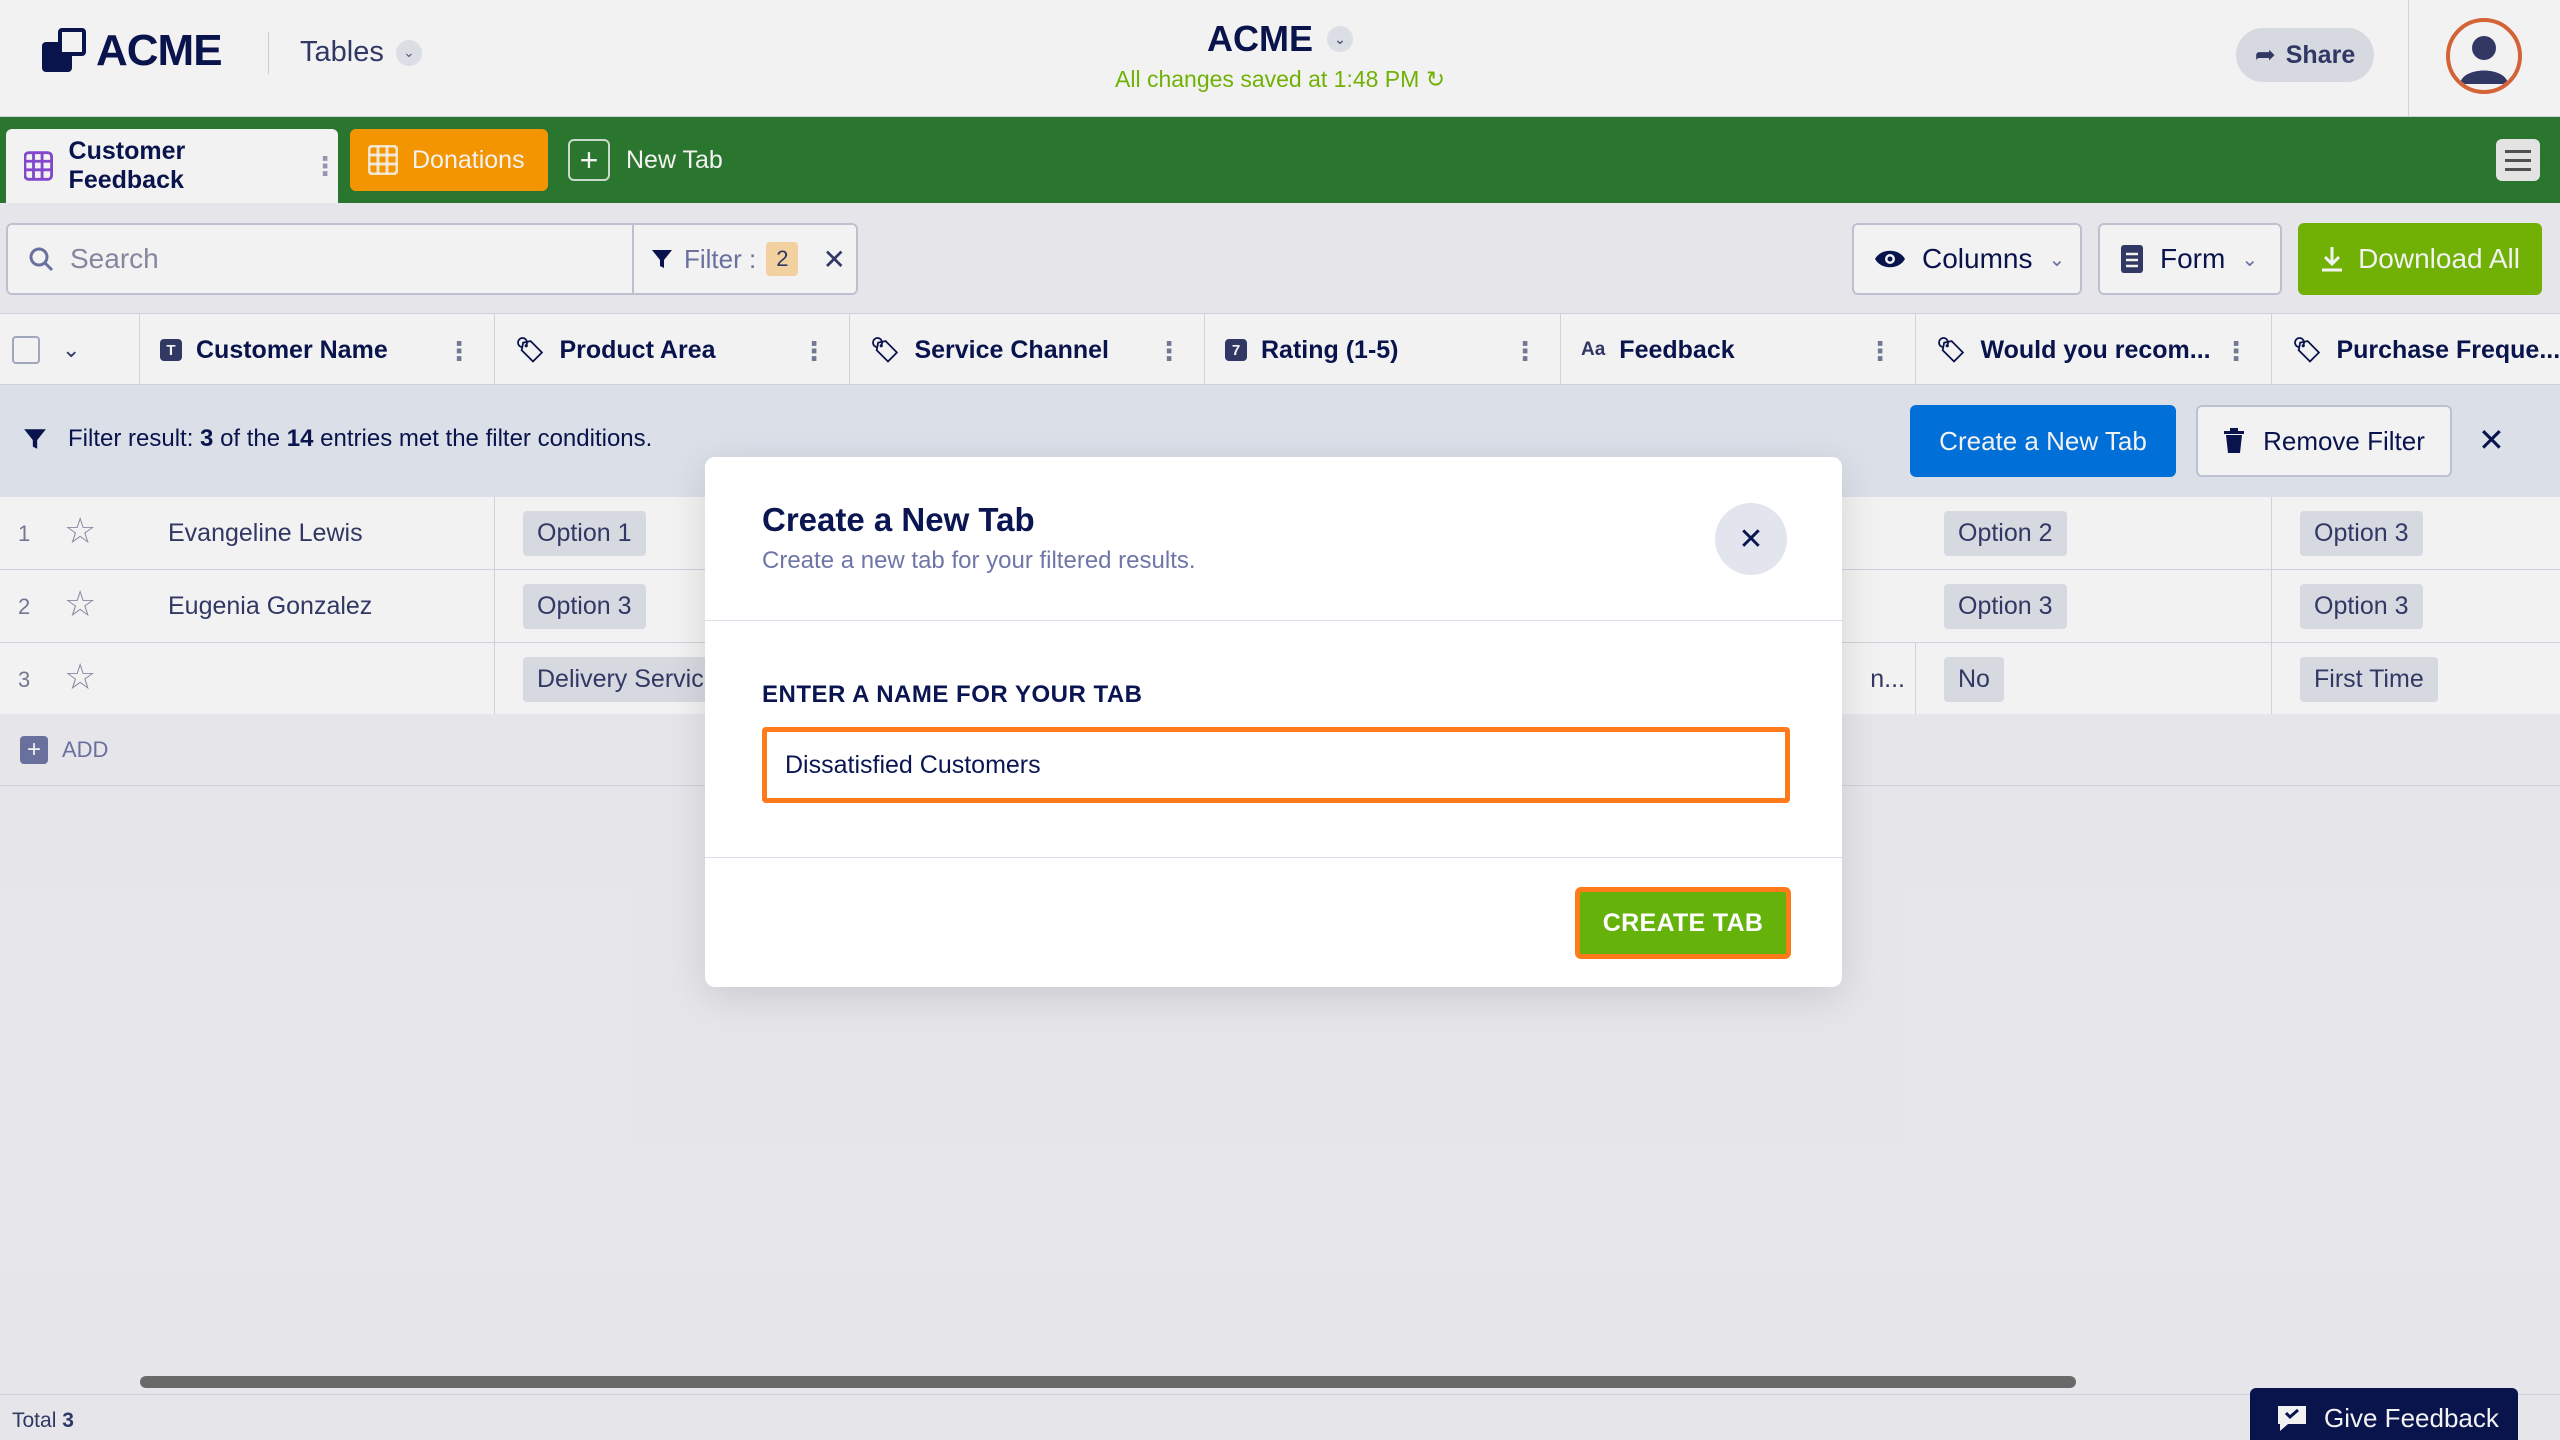  I want to click on close-icon: ✕, so click(1751, 539).